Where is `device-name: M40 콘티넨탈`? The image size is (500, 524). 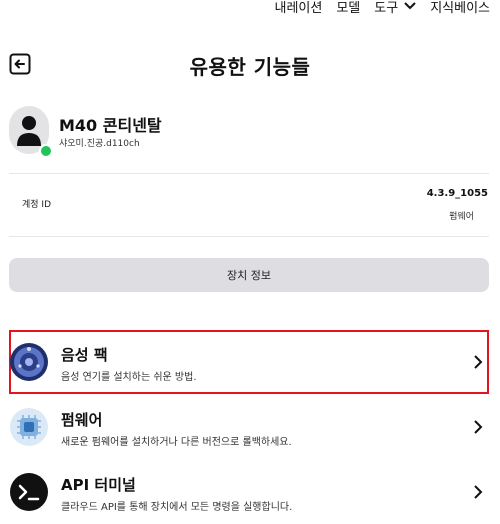
device-name: M40 콘티넨탈 is located at coordinates (110, 125).